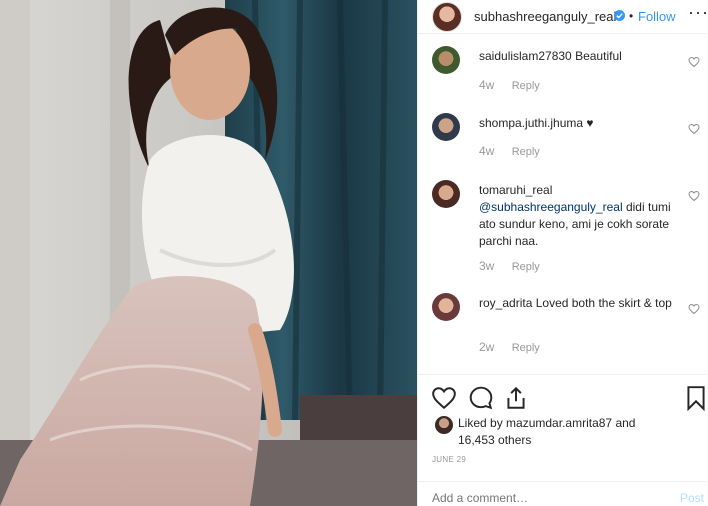  What do you see at coordinates (559, 423) in the screenshot?
I see `liker-username: mazumdar.amrita87` at bounding box center [559, 423].